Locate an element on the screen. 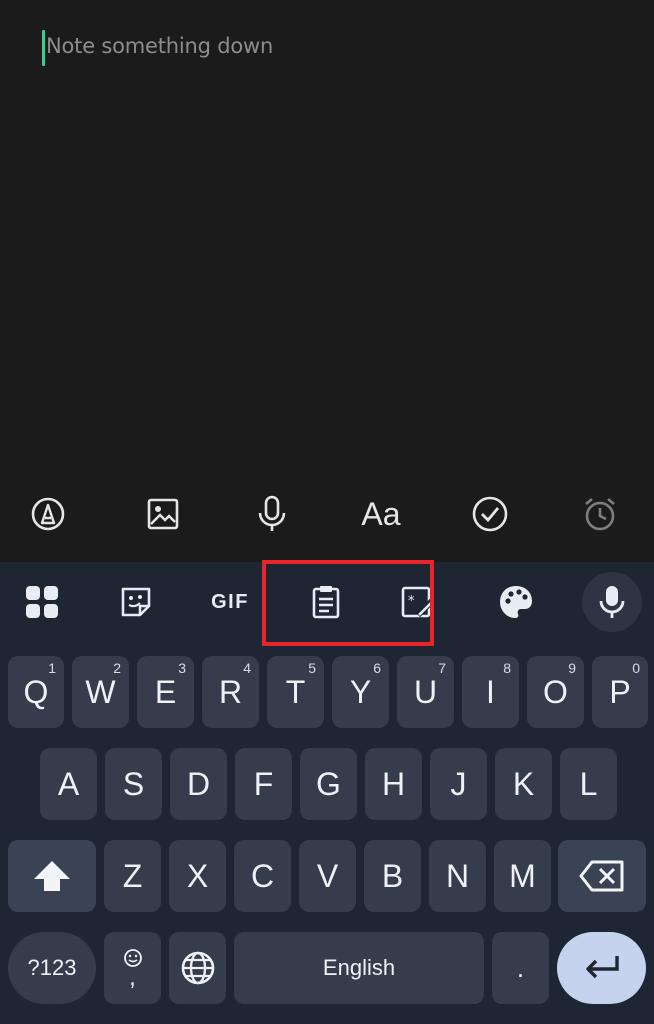 The width and height of the screenshot is (654, 1024). emoji-comma-key: , is located at coordinates (132, 968).